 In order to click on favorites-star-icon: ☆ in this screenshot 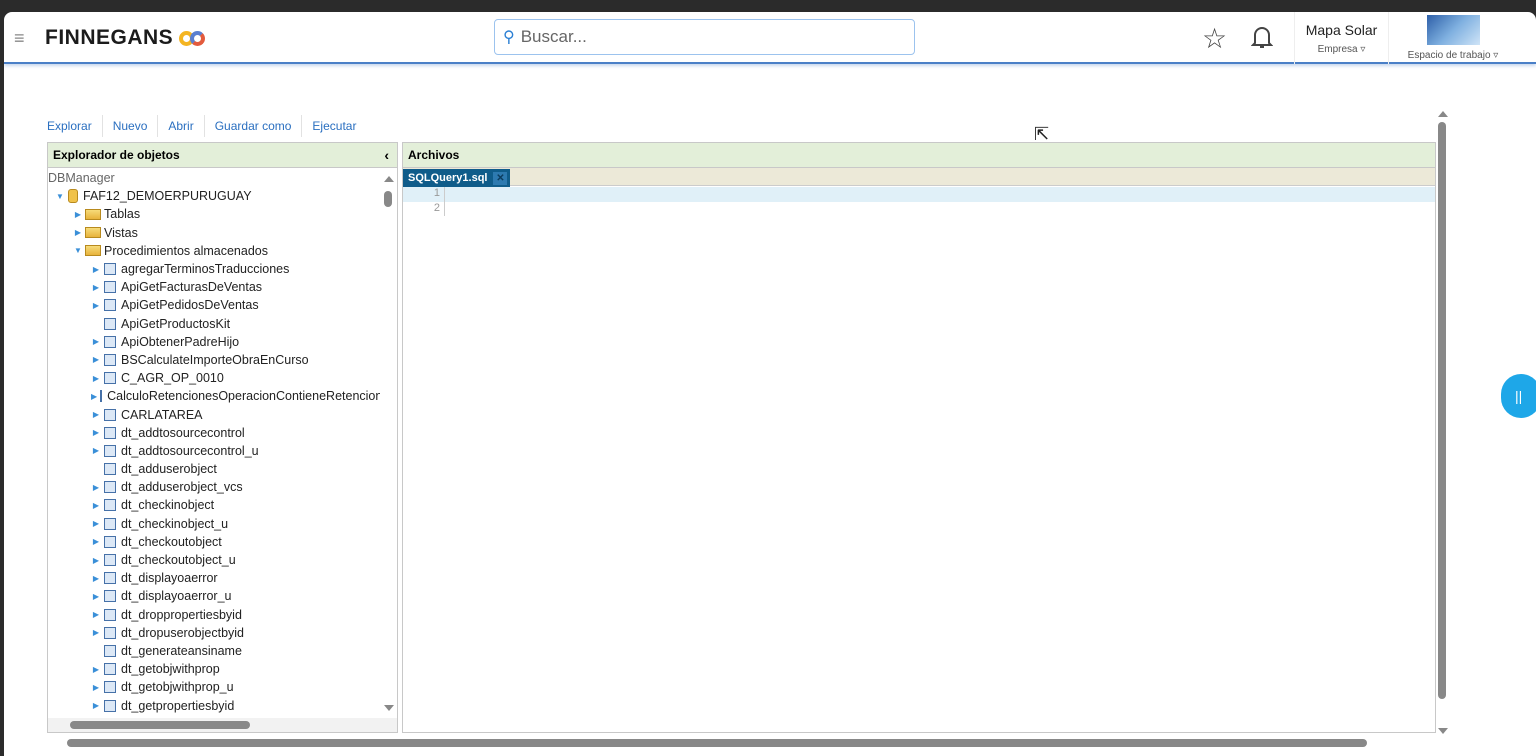, I will do `click(1214, 38)`.